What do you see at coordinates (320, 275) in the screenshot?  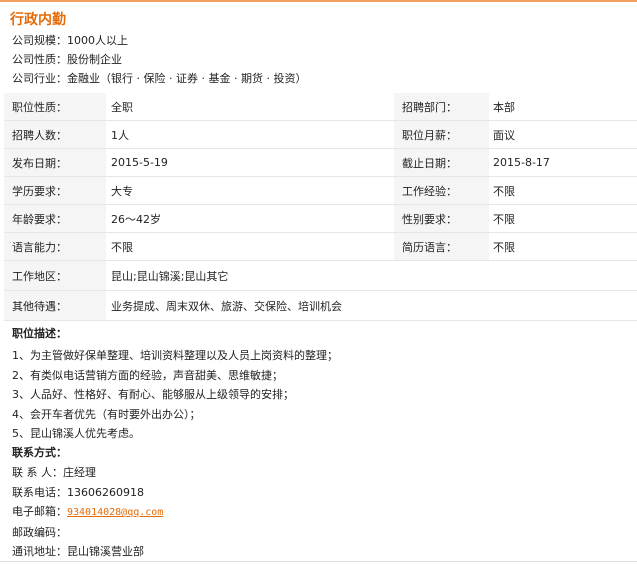 I see `table-row-work-area: 工作地区： 昆山;昆山锦溪;昆山其它` at bounding box center [320, 275].